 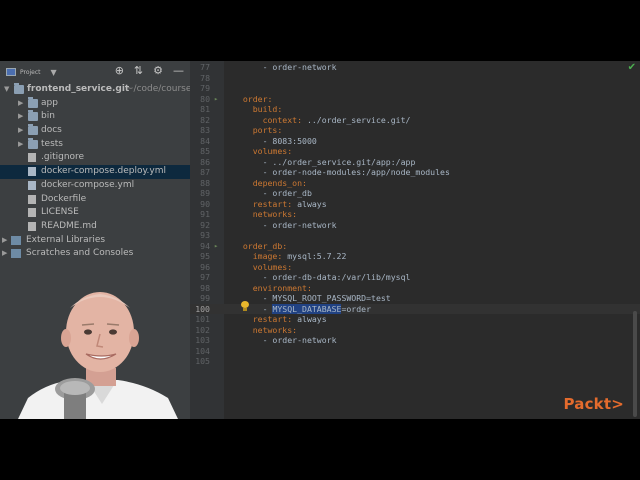 What do you see at coordinates (289, 319) in the screenshot?
I see `code-text: restart: always` at bounding box center [289, 319].